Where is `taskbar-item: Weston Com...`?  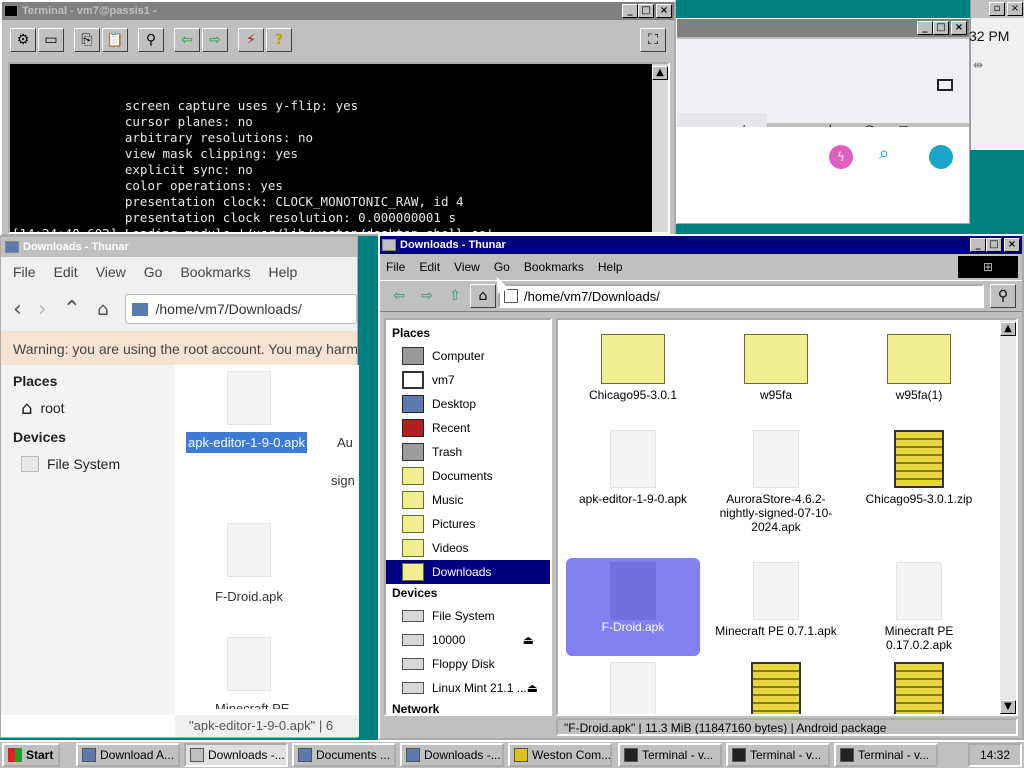
taskbar-item: Weston Com... is located at coordinates (560, 755).